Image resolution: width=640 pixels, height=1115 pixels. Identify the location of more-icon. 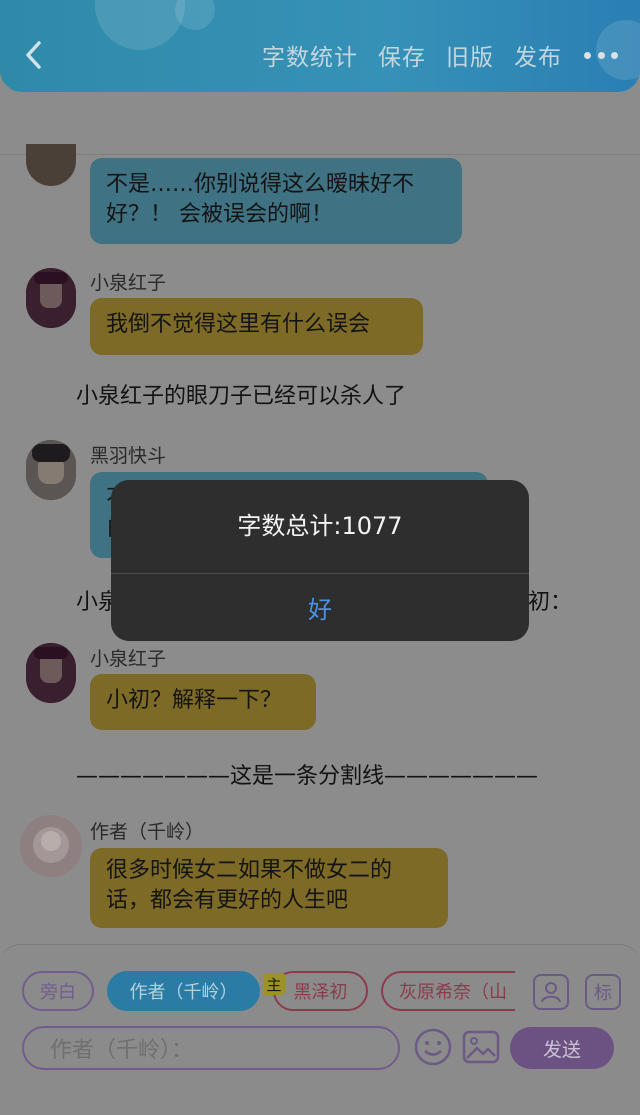
(601, 55).